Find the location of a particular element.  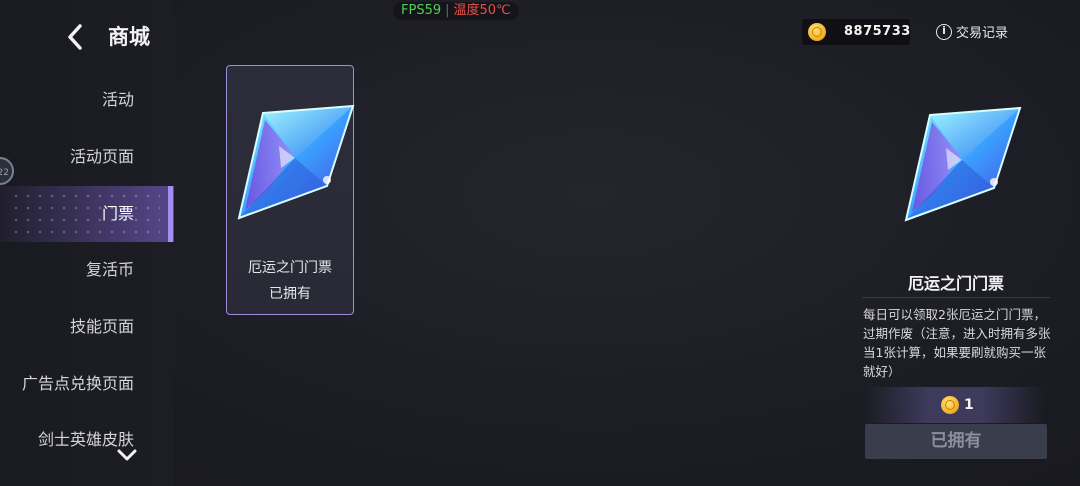

performance-overlay: FPS59 | 温度50℃ is located at coordinates (456, 11).